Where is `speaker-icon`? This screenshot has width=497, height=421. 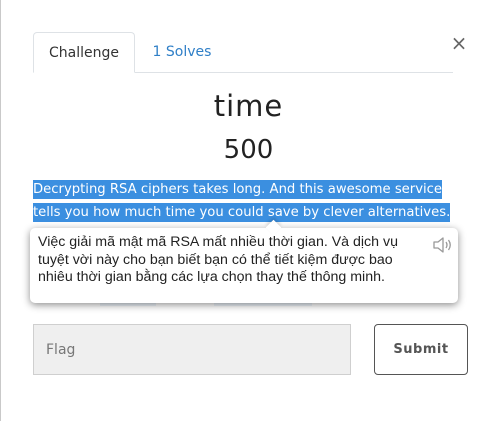
speaker-icon is located at coordinates (443, 245).